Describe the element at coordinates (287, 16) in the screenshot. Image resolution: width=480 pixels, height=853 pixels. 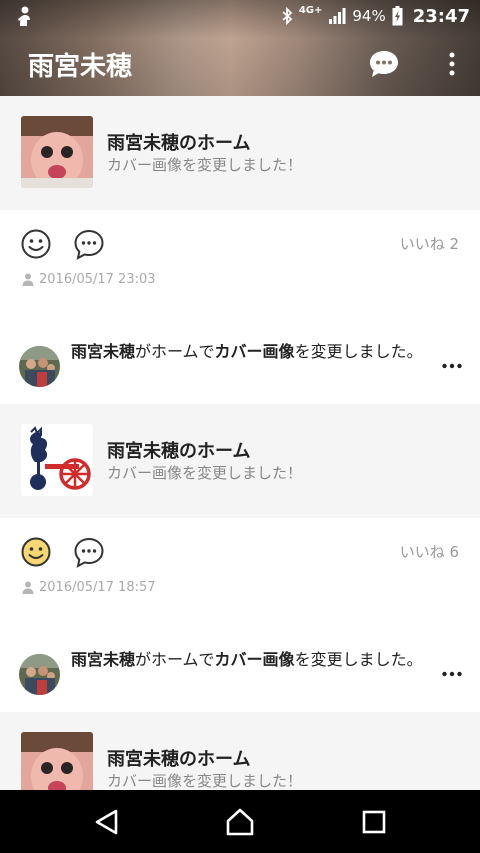
I see `bluetooth-icon` at that location.